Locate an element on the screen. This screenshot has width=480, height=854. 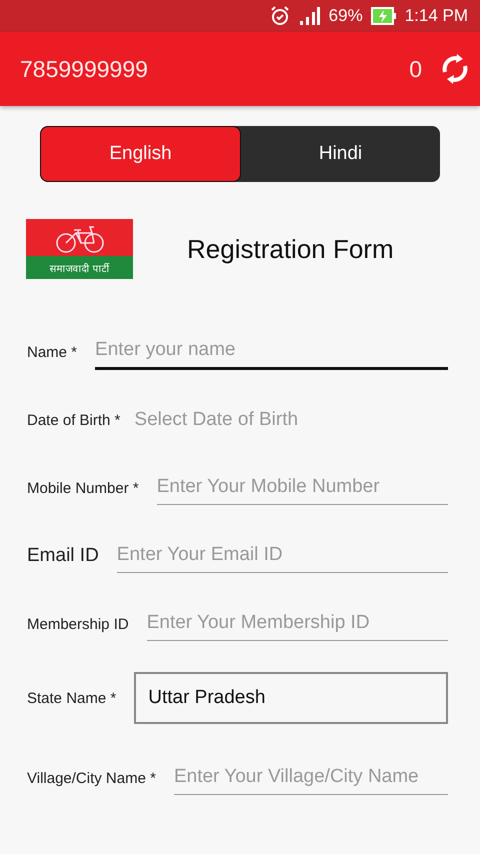
state-select: Uttar Pradesh is located at coordinates (291, 698).